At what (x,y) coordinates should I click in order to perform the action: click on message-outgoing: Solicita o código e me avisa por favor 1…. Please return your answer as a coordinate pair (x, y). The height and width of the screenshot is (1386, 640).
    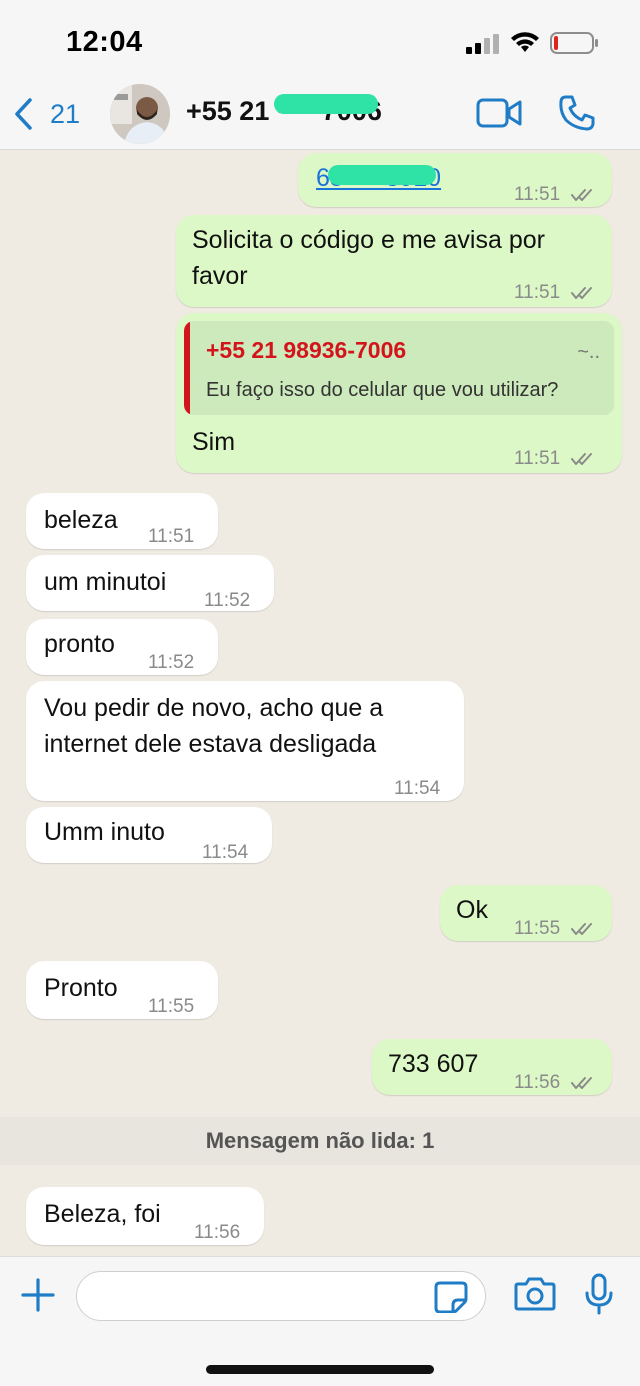
    Looking at the image, I should click on (394, 261).